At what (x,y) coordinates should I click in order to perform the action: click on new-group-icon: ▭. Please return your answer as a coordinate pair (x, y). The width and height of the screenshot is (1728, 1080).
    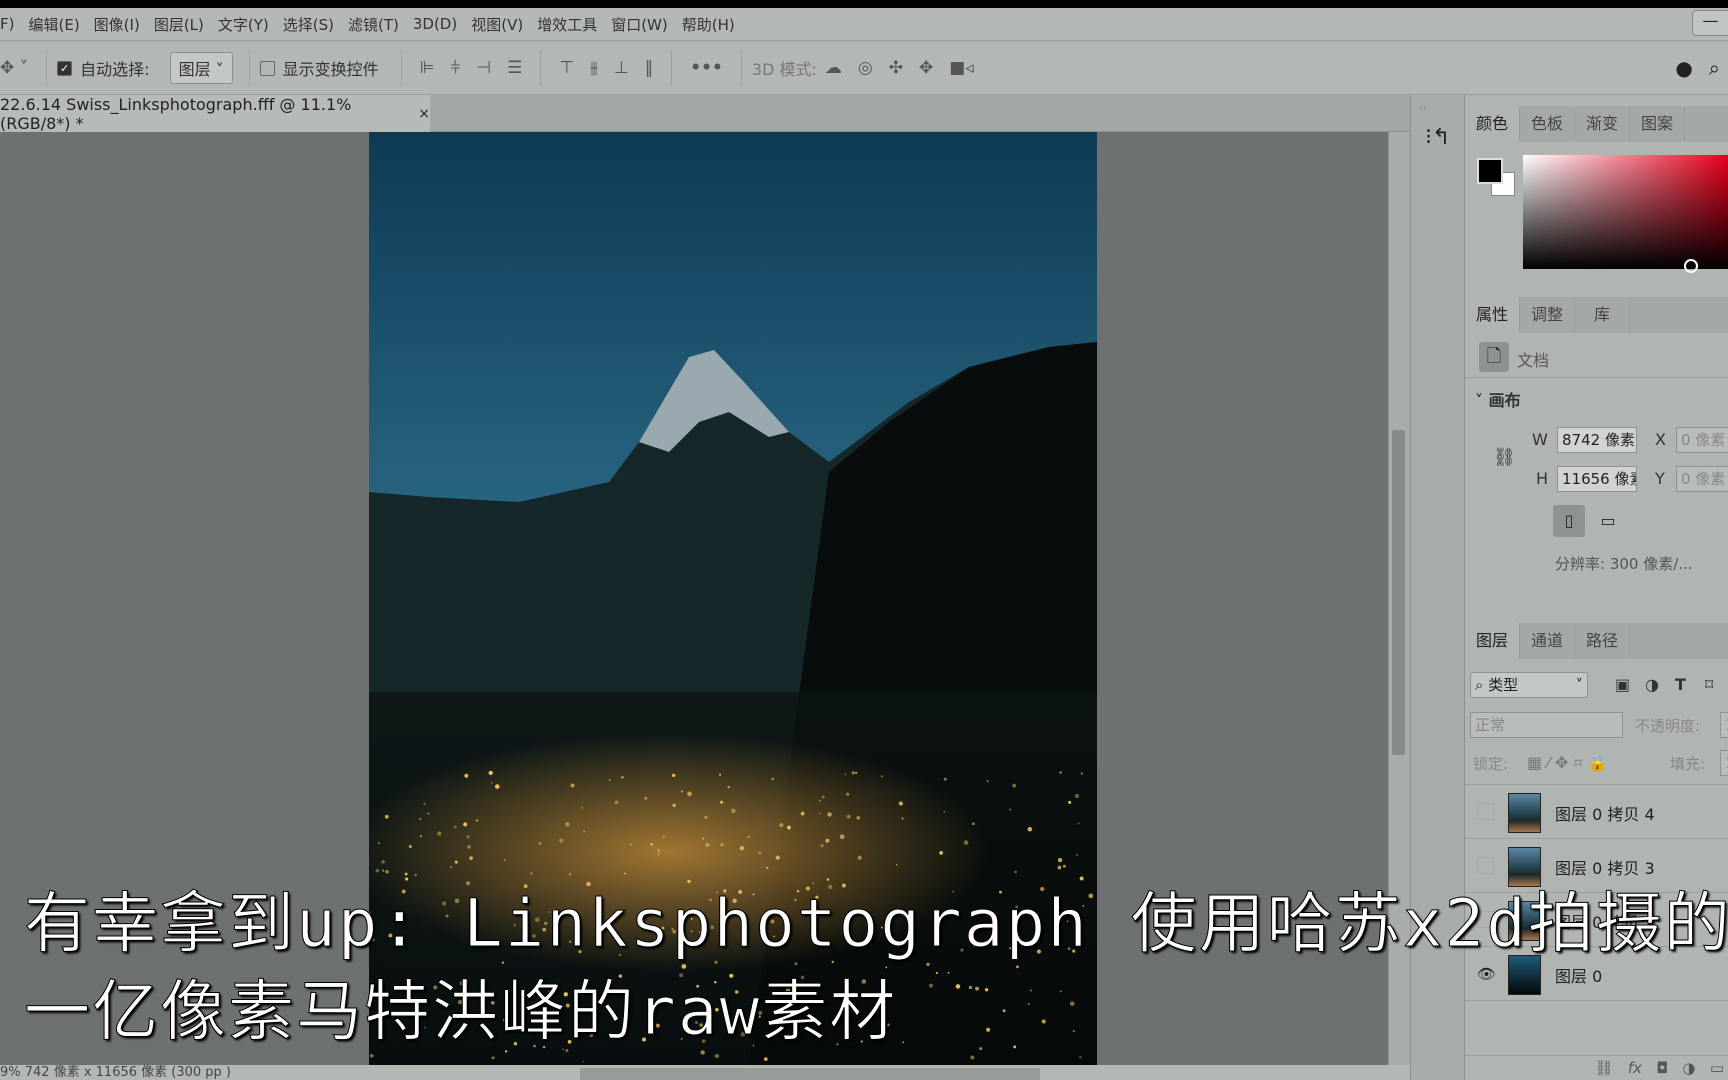
    Looking at the image, I should click on (1717, 1068).